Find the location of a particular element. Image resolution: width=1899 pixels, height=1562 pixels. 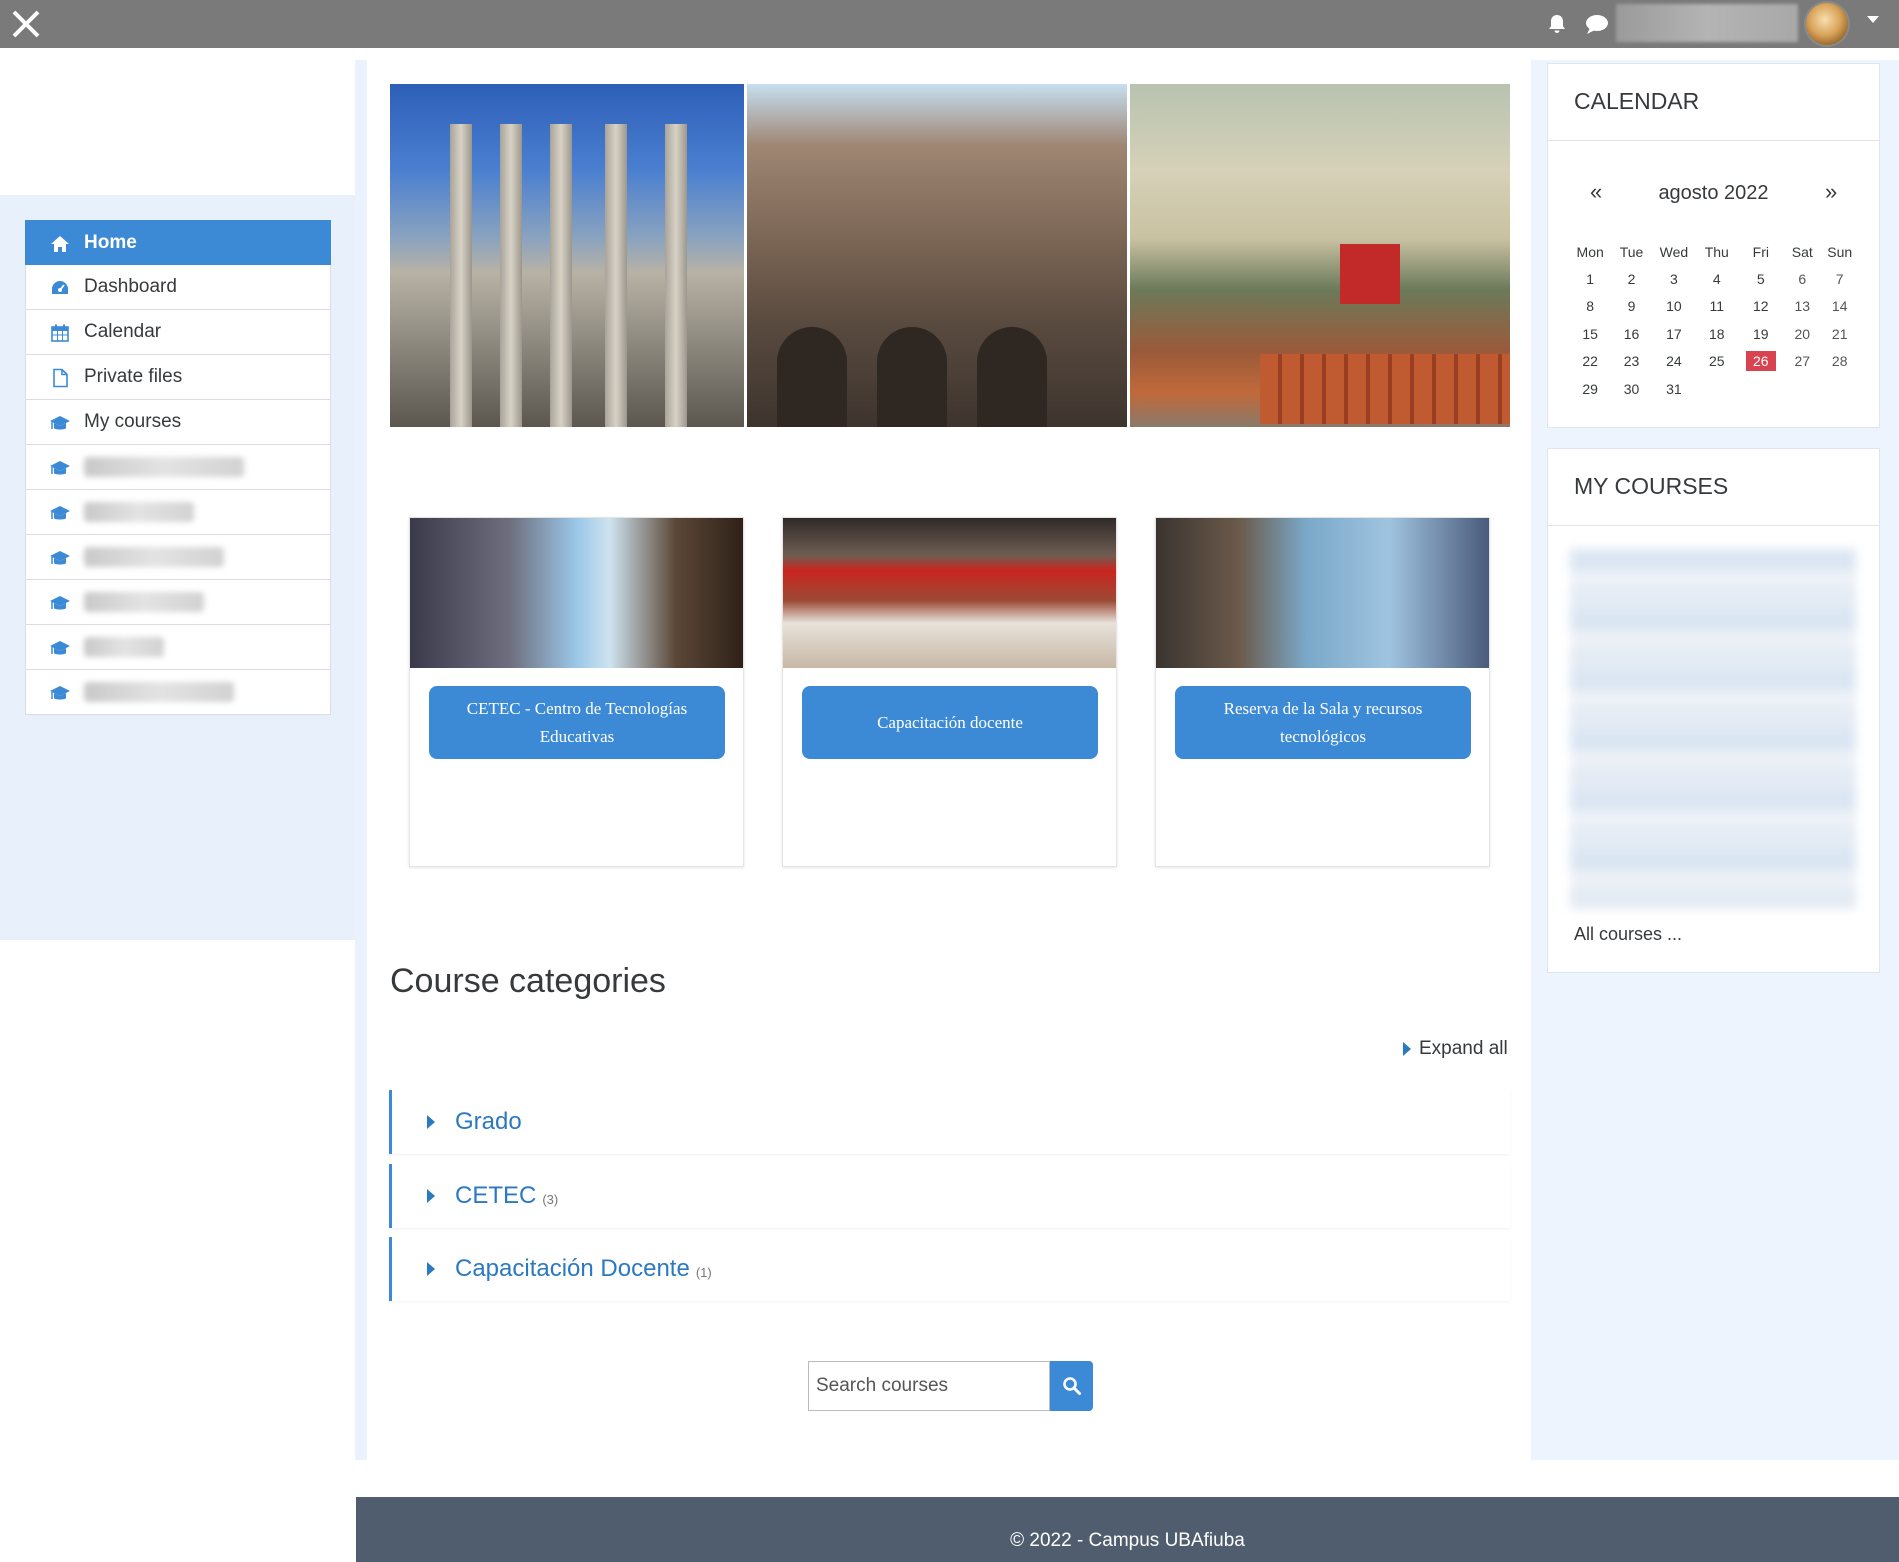

file-icon is located at coordinates (60, 378).